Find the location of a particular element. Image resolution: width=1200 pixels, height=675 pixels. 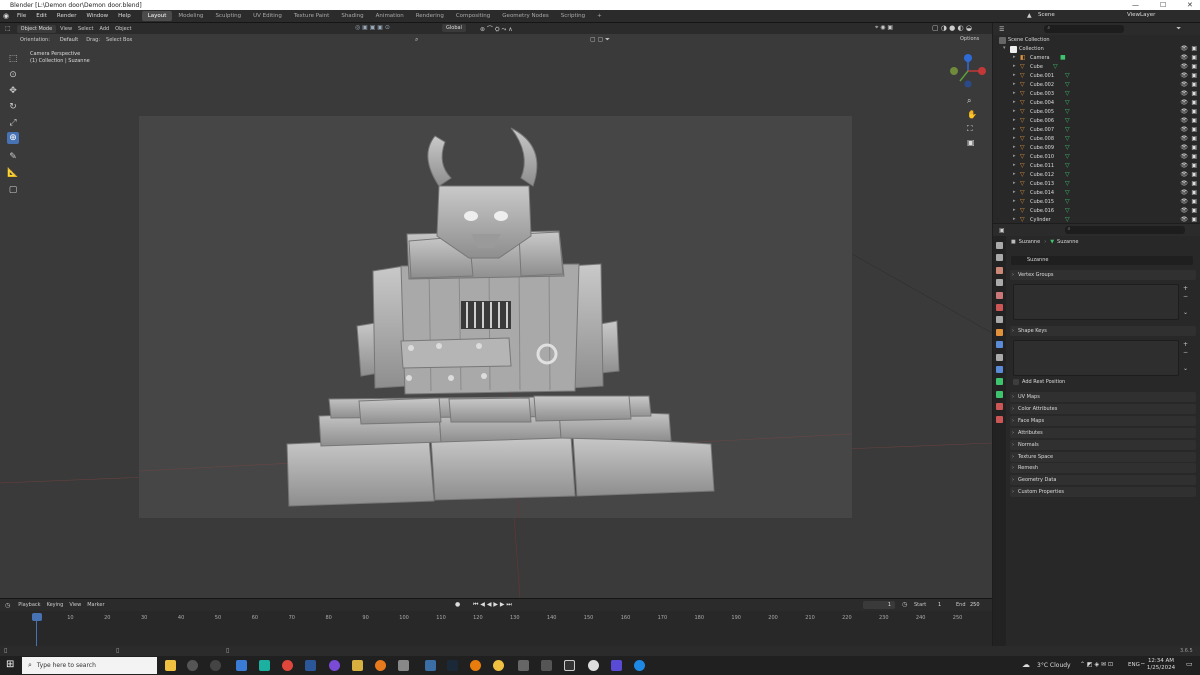

current-frame-field: 1 is located at coordinates (879, 605).